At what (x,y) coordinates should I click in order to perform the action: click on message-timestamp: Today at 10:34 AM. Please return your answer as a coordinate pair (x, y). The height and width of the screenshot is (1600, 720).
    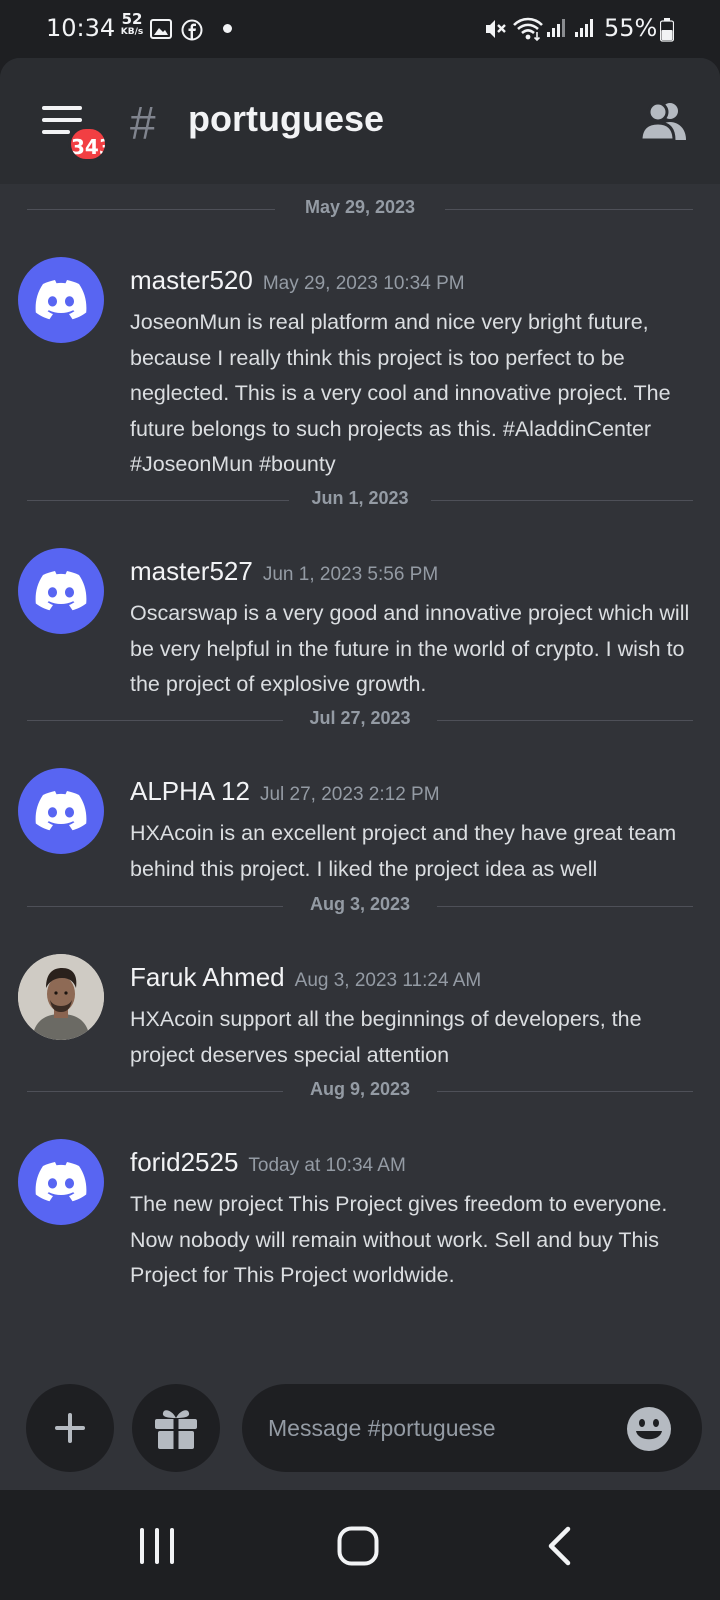
    Looking at the image, I should click on (327, 1165).